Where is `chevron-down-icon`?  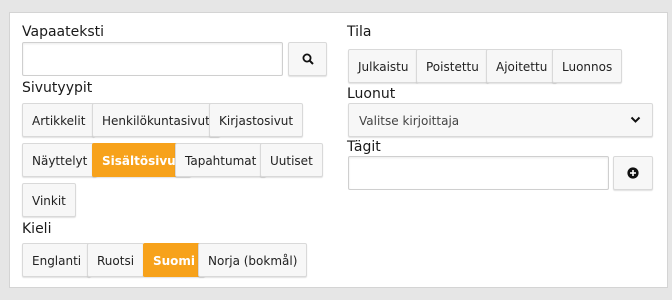
chevron-down-icon is located at coordinates (635, 119).